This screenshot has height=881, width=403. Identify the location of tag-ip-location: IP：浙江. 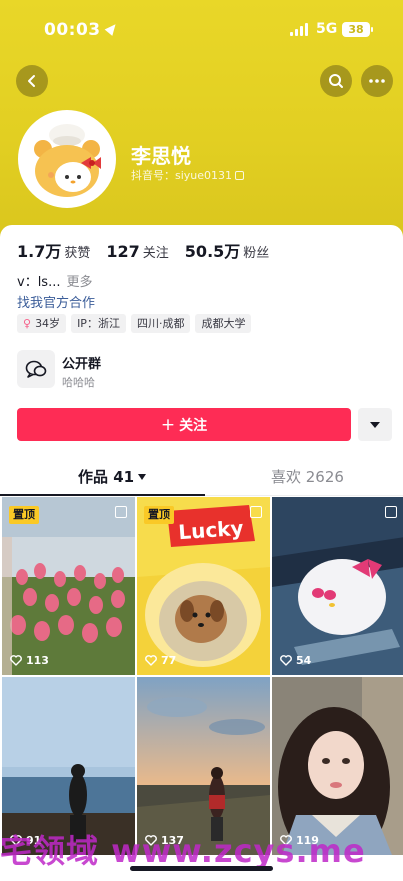
(98, 323).